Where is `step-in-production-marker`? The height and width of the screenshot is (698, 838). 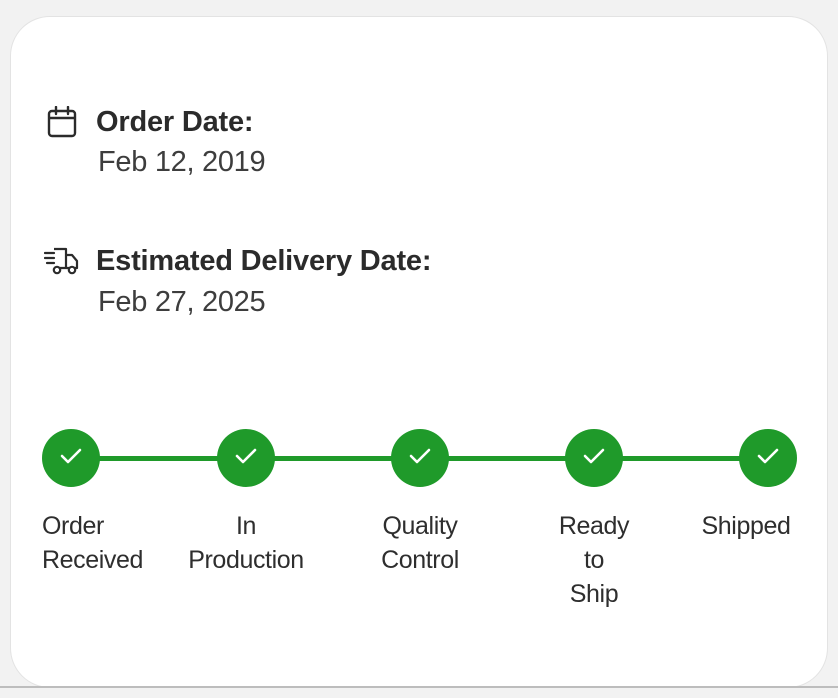
step-in-production-marker is located at coordinates (246, 458).